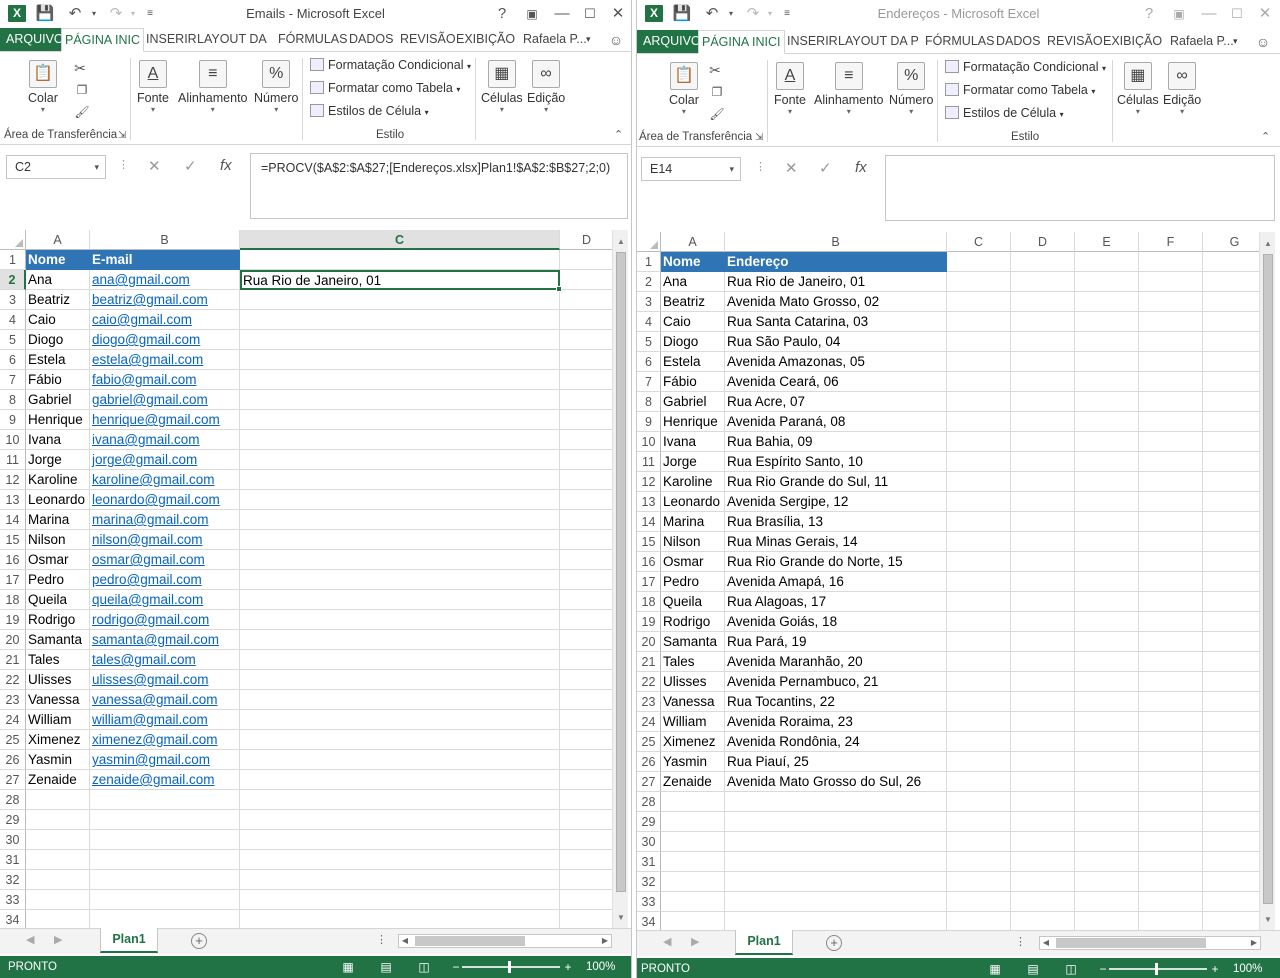  I want to click on scroll-left-icon: ◀, so click(1046, 943).